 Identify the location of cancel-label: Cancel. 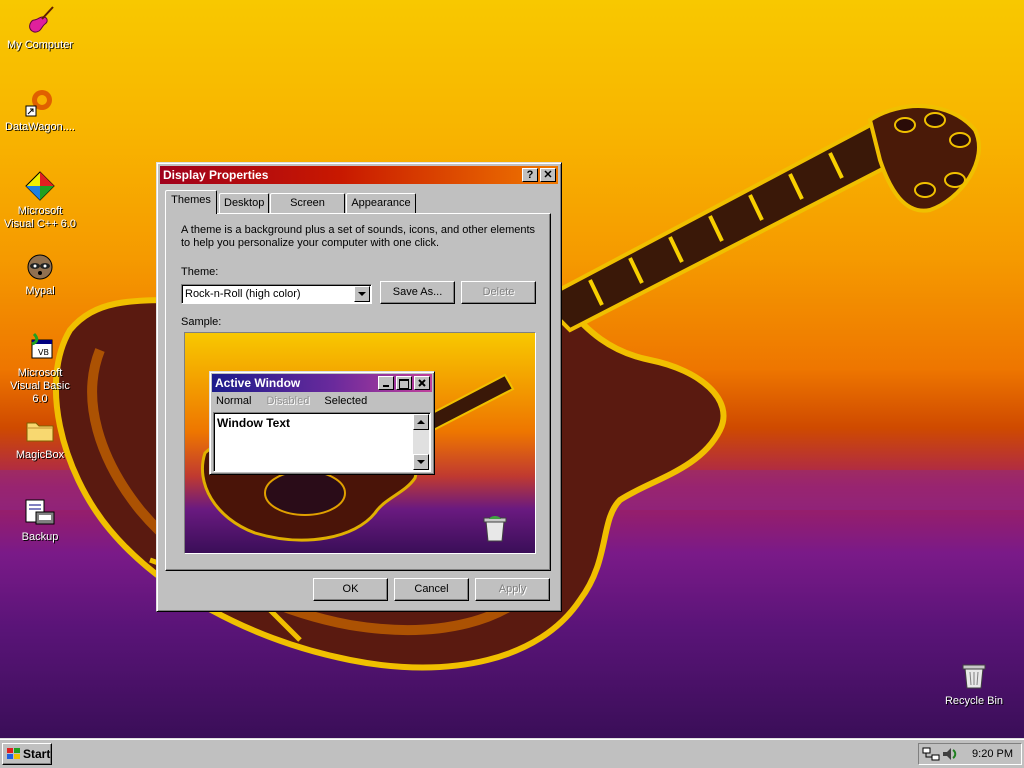
(431, 589).